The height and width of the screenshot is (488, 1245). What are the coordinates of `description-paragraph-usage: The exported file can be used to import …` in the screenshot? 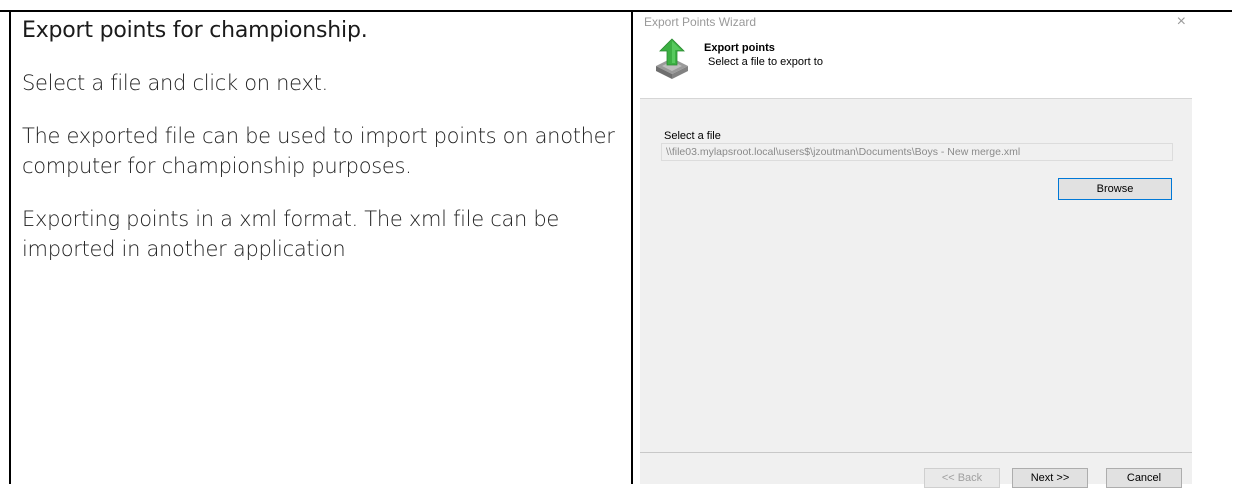 It's located at (318, 151).